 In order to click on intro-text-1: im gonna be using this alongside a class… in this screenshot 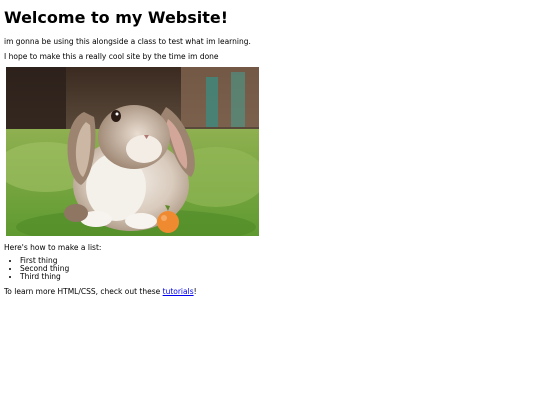, I will do `click(127, 41)`.